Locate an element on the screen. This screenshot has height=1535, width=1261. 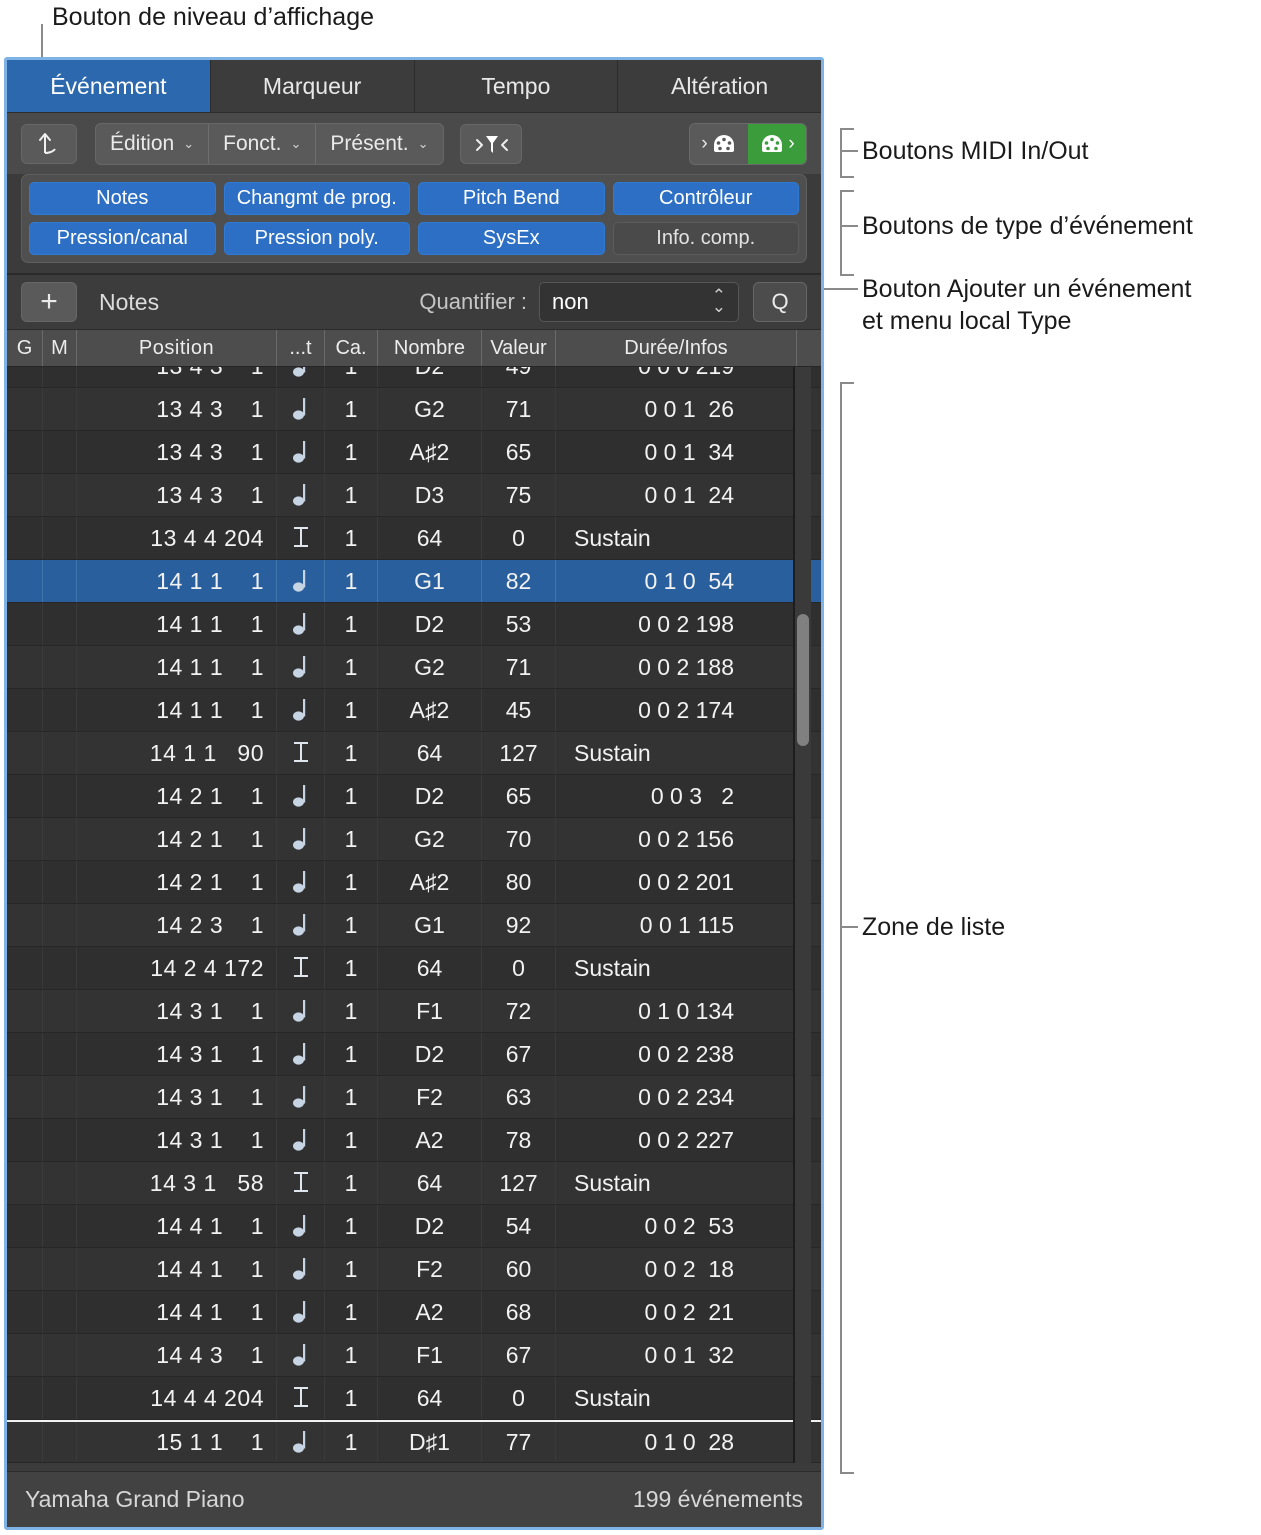
row-cell-nombre: G1 is located at coordinates (430, 581).